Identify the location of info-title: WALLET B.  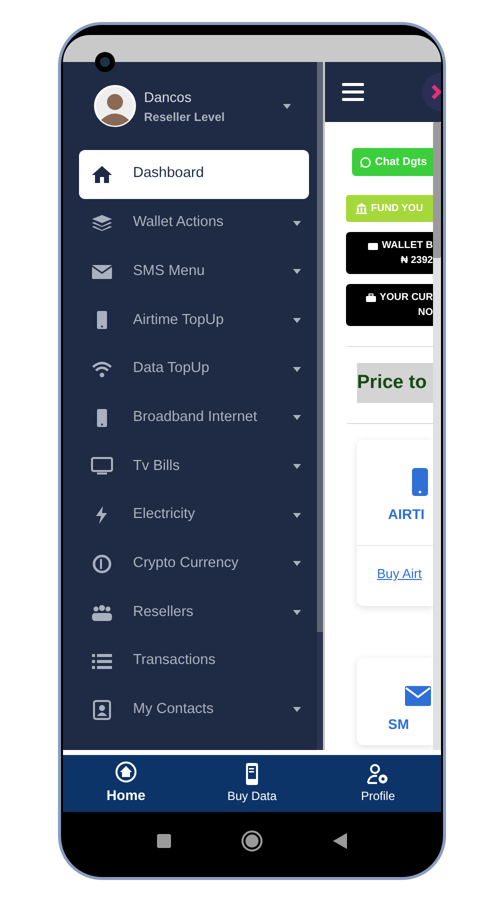
(407, 246).